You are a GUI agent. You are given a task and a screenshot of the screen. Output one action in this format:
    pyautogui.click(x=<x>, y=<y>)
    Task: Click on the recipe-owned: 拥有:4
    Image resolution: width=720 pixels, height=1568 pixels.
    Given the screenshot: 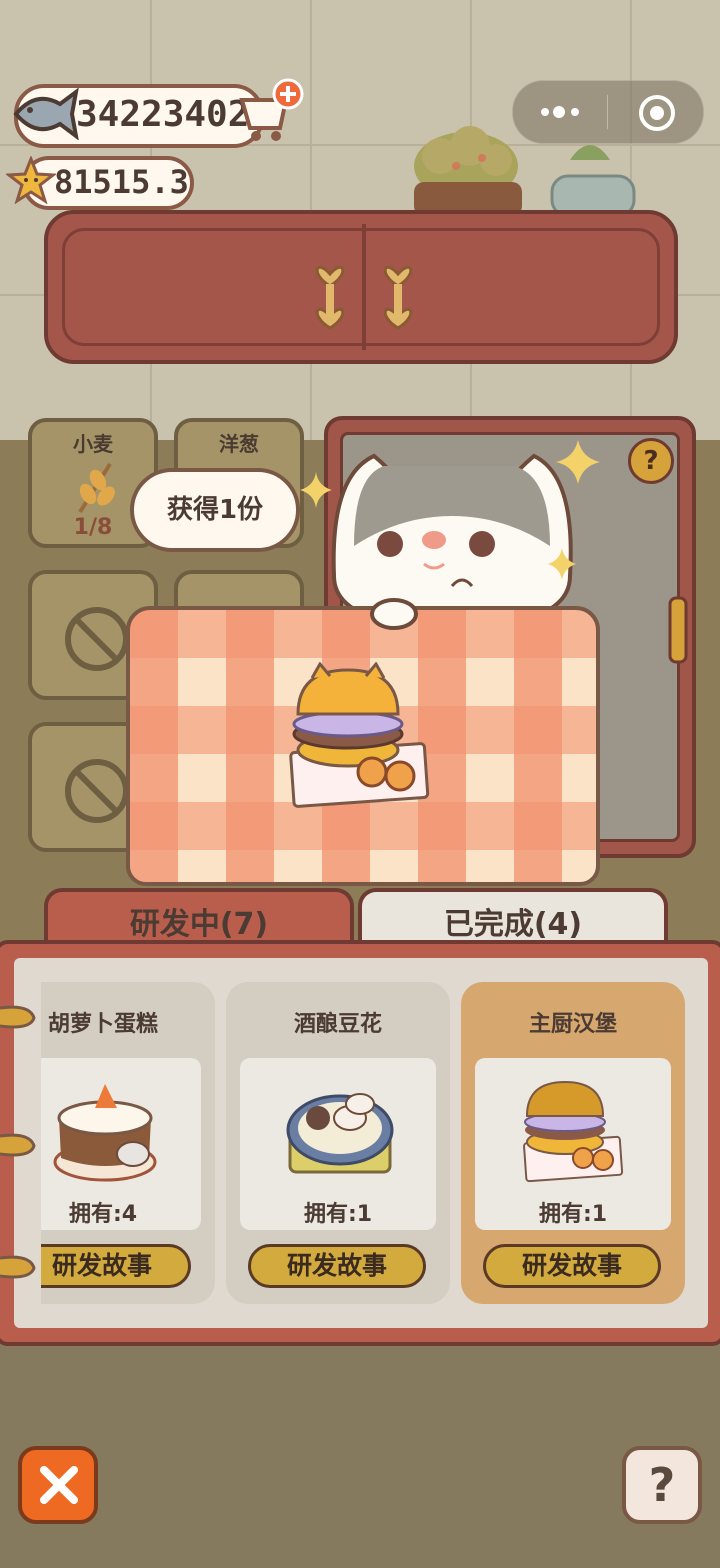 What is the action you would take?
    pyautogui.click(x=103, y=1214)
    